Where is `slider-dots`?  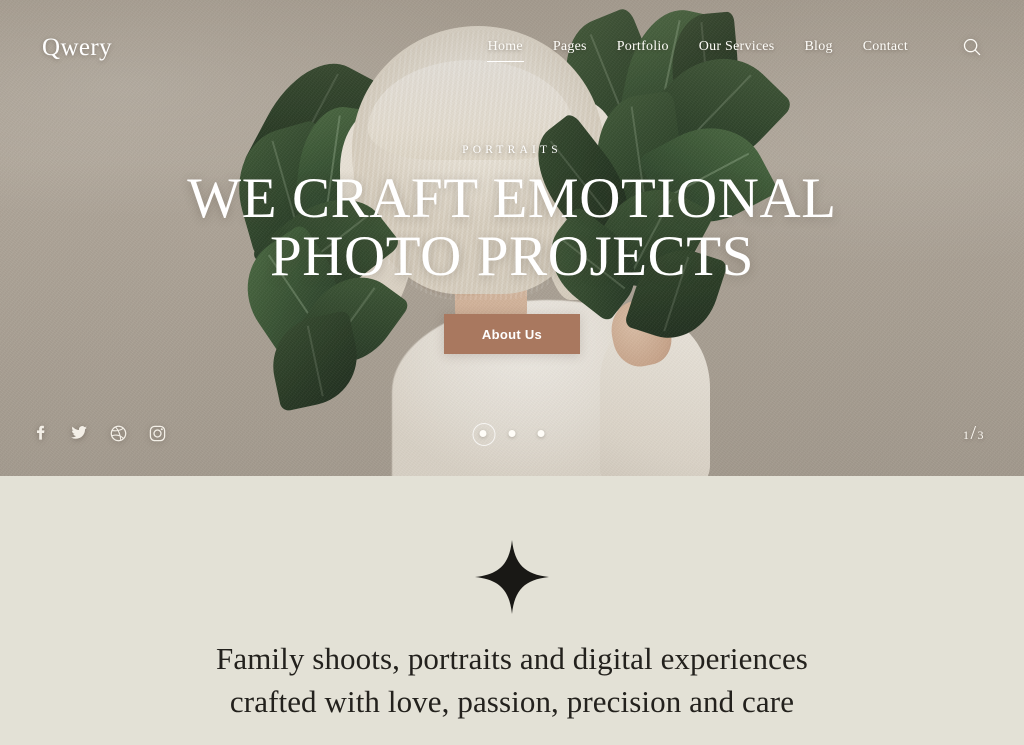
slider-dots is located at coordinates (508, 434).